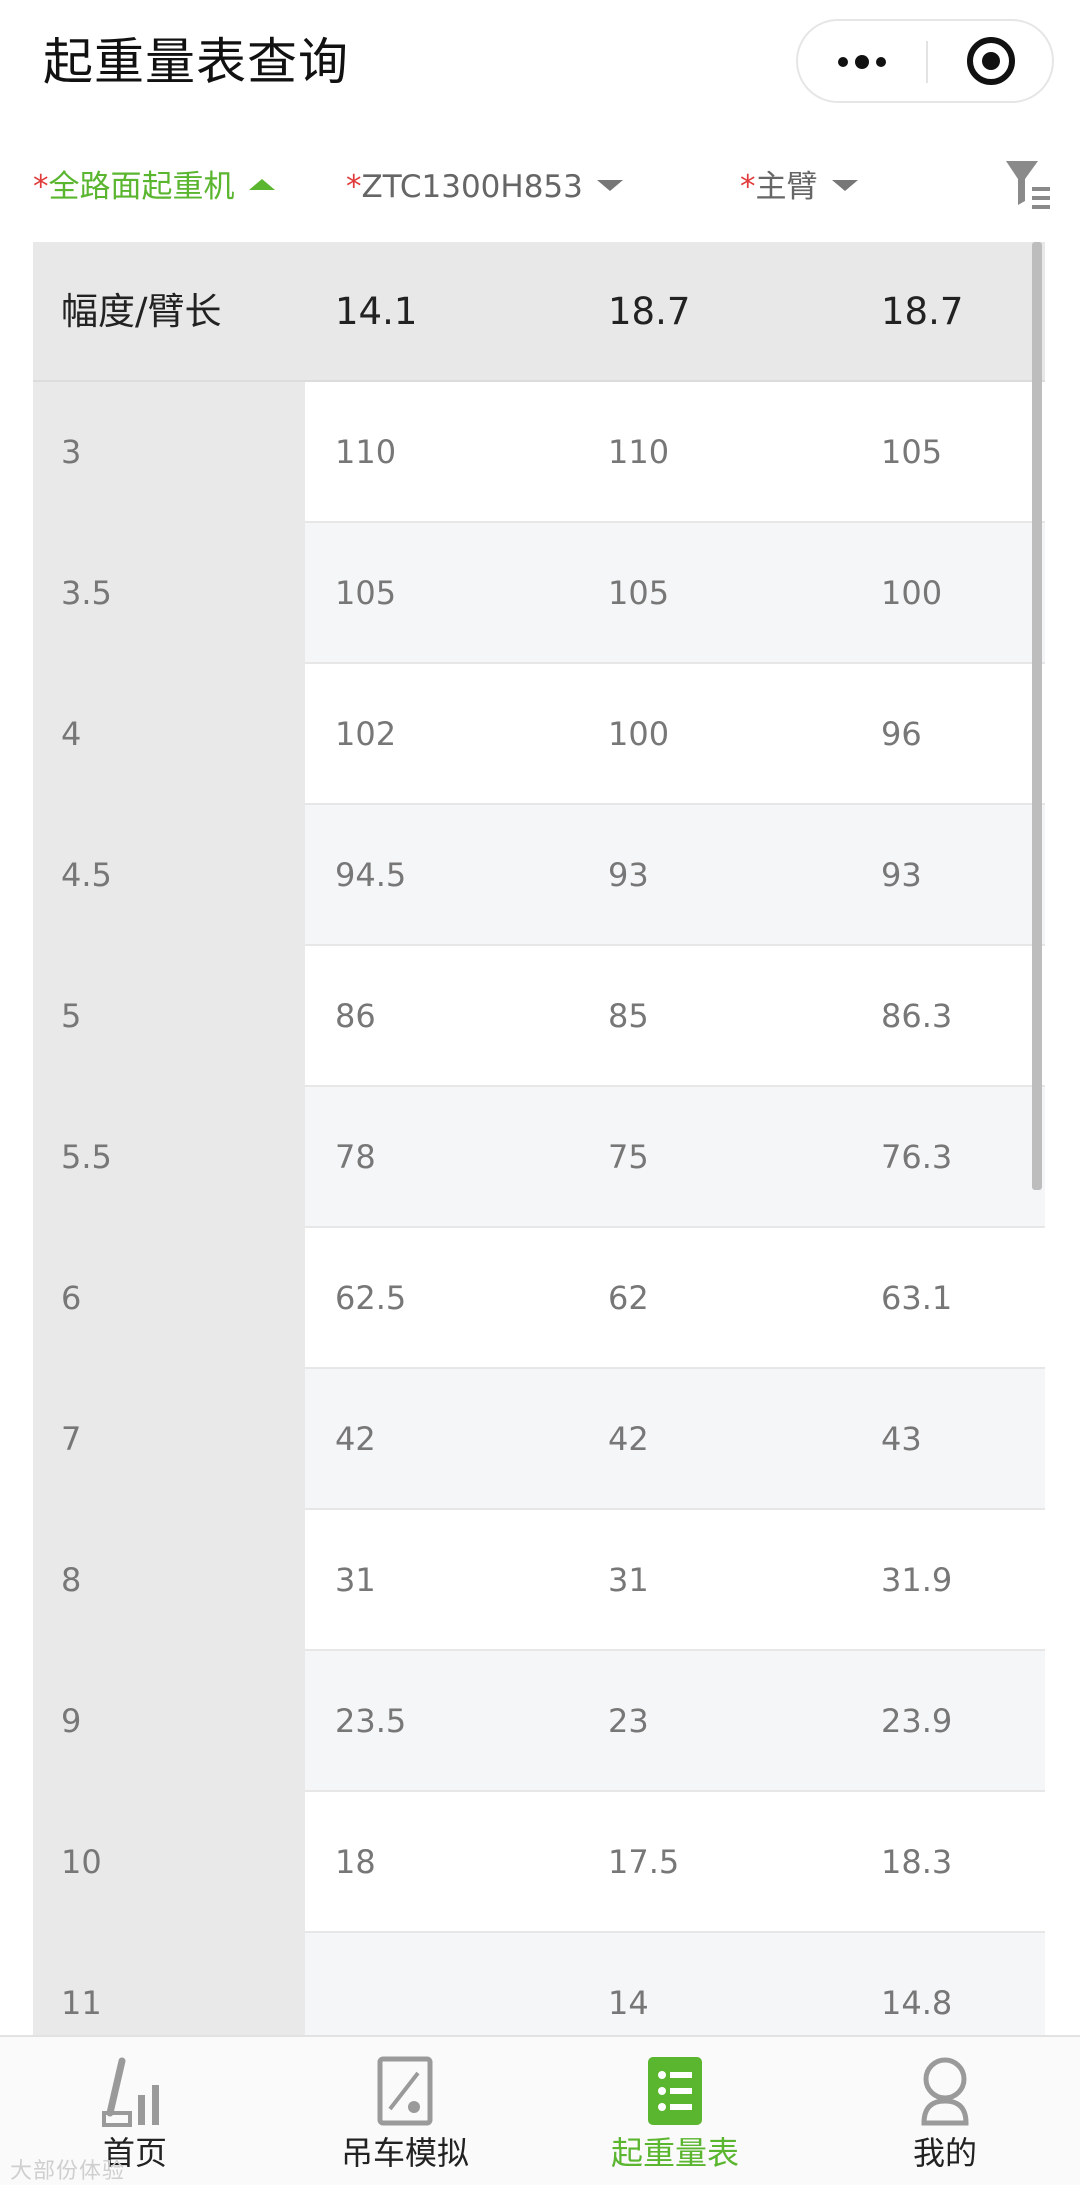 The height and width of the screenshot is (2187, 1080). I want to click on table-row: 4 102 100 96, so click(539, 734).